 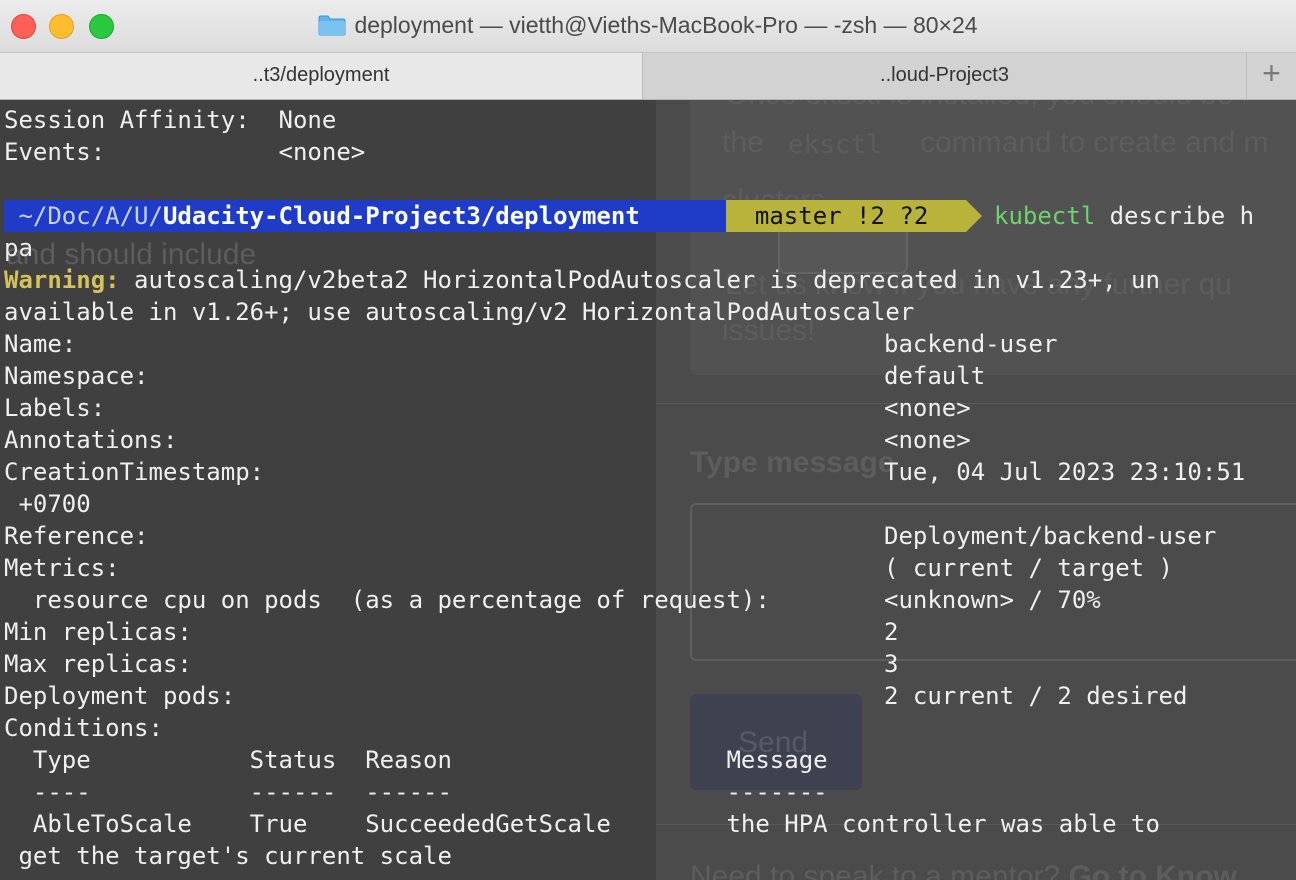 I want to click on prompt-path-dir: Udacity-Cloud-Project3/deployment, so click(x=408, y=216).